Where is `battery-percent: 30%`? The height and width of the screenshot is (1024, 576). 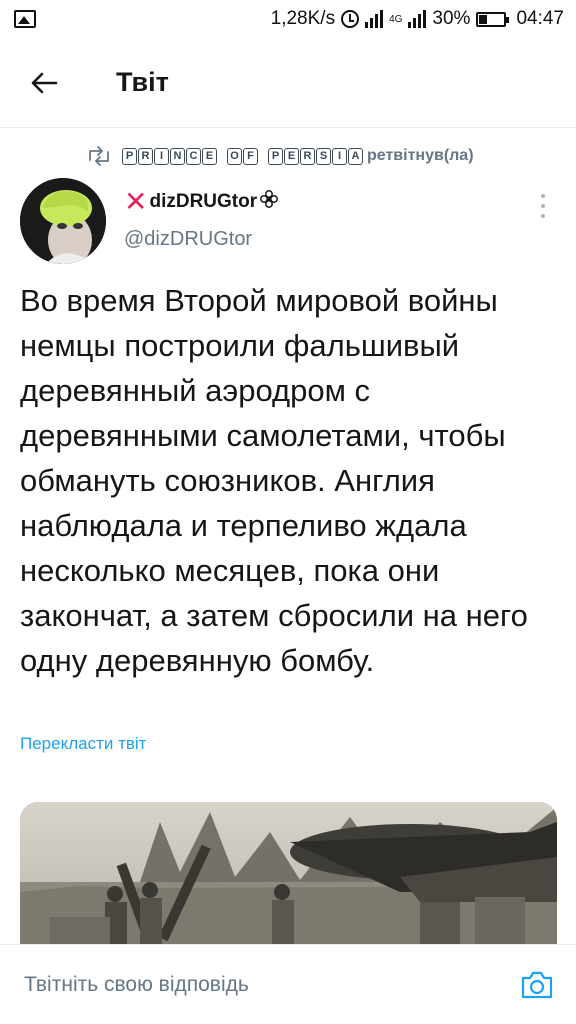
battery-percent: 30% is located at coordinates (451, 18).